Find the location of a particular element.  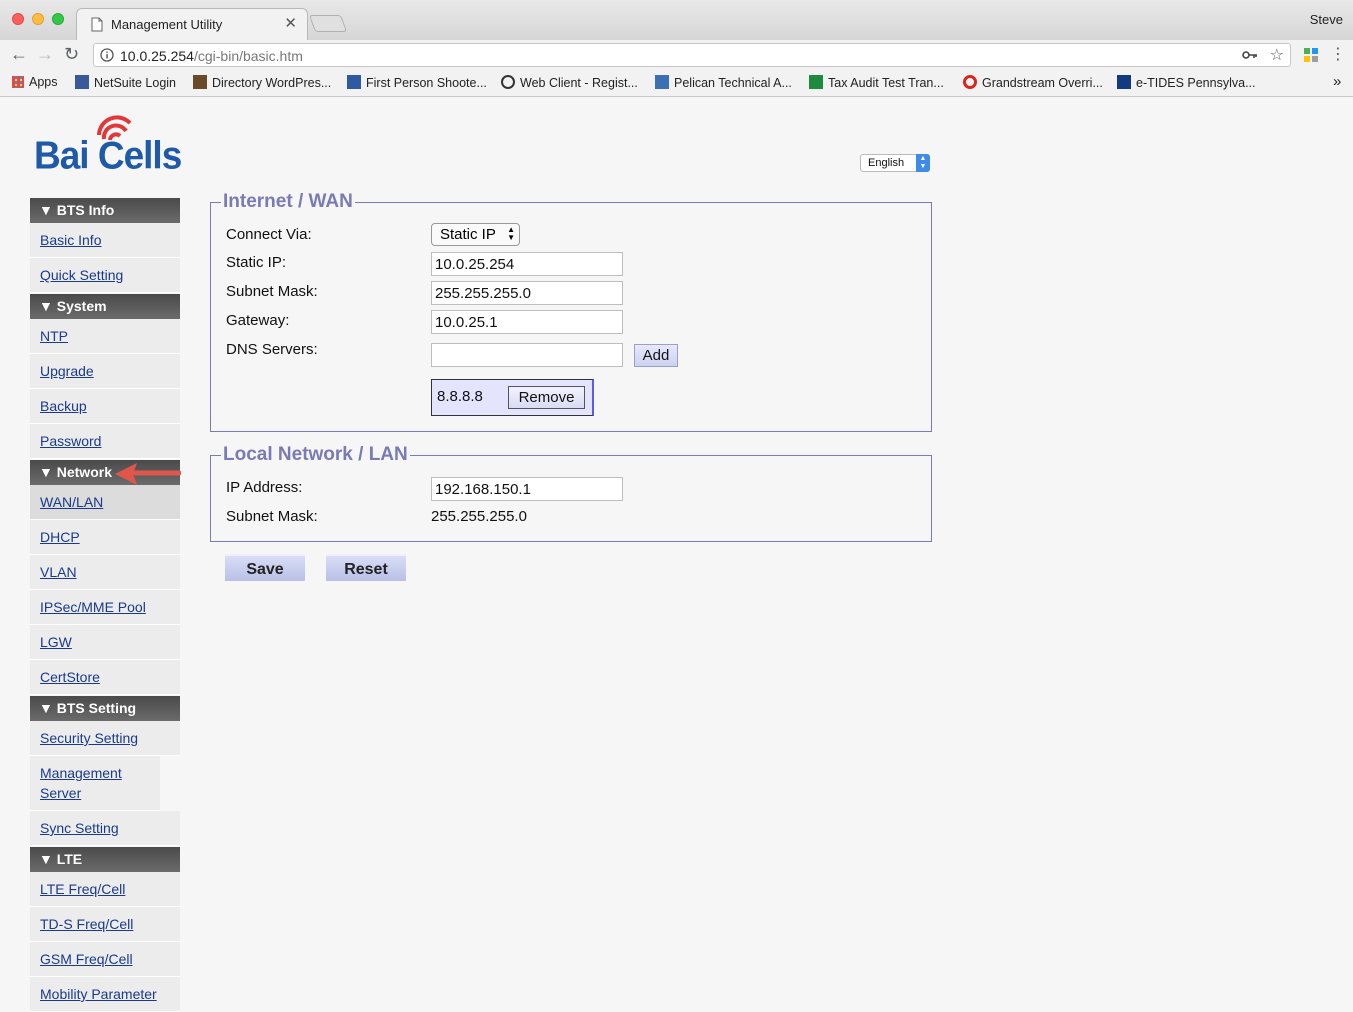

subnet-mask-input is located at coordinates (527, 293).